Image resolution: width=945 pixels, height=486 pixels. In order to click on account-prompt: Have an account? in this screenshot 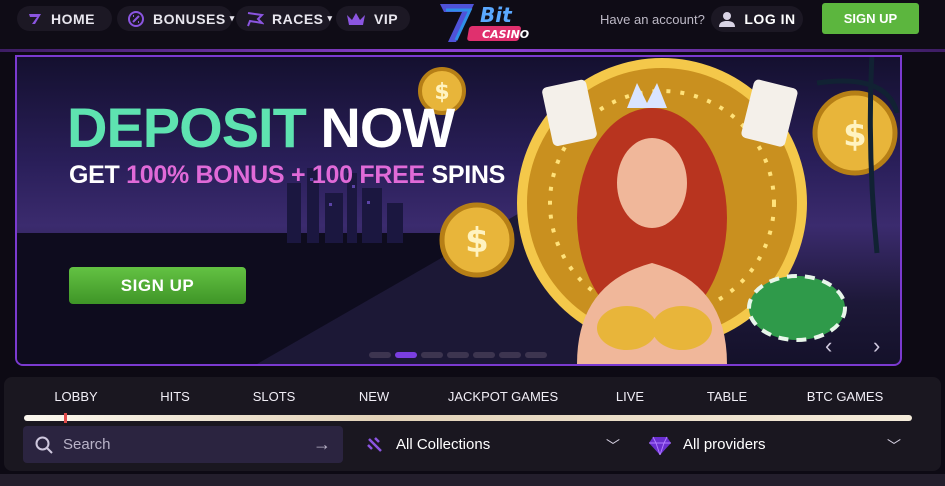, I will do `click(652, 19)`.